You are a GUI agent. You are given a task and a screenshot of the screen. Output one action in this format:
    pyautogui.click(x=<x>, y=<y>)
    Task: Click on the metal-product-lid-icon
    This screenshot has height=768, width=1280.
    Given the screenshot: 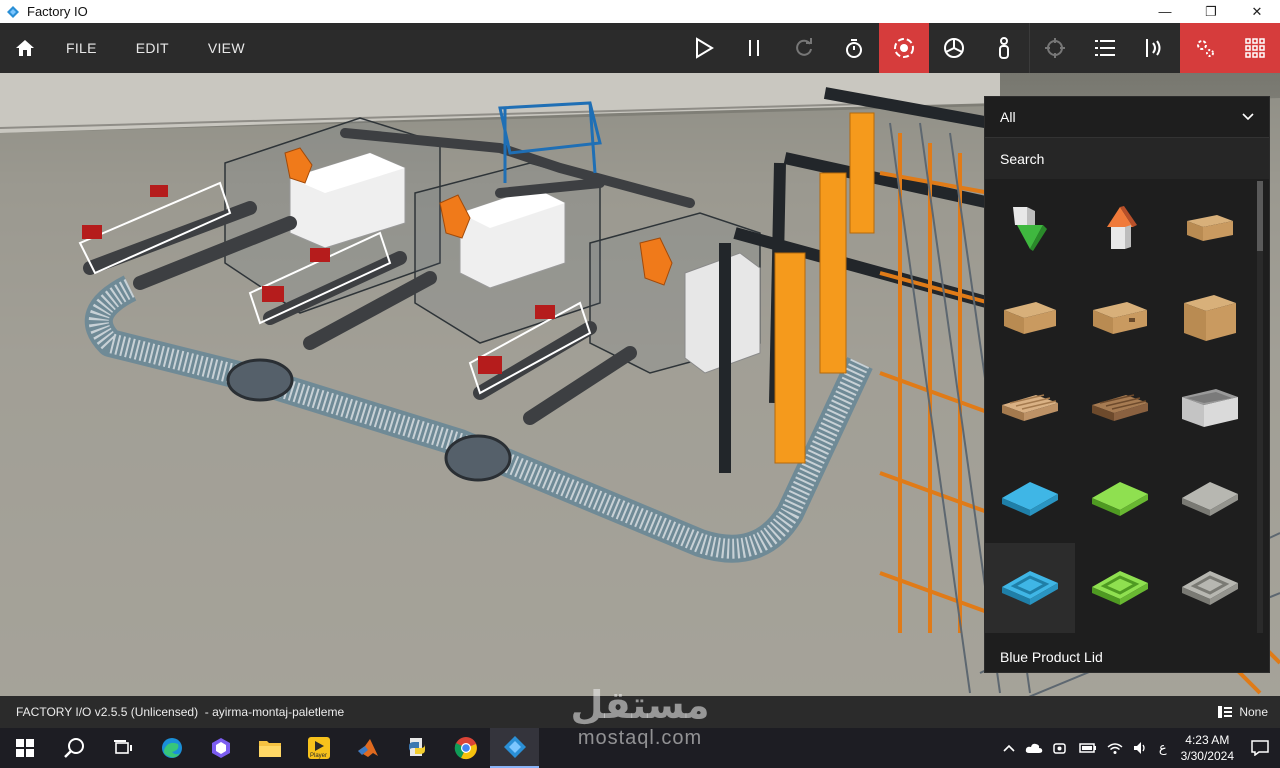 What is the action you would take?
    pyautogui.click(x=1210, y=588)
    